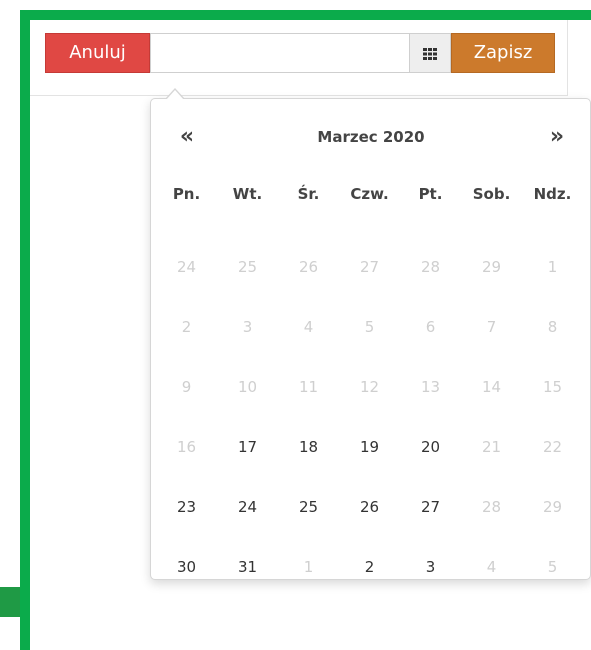 Image resolution: width=591 pixels, height=650 pixels. I want to click on cancel-button: Anuluj, so click(97, 53).